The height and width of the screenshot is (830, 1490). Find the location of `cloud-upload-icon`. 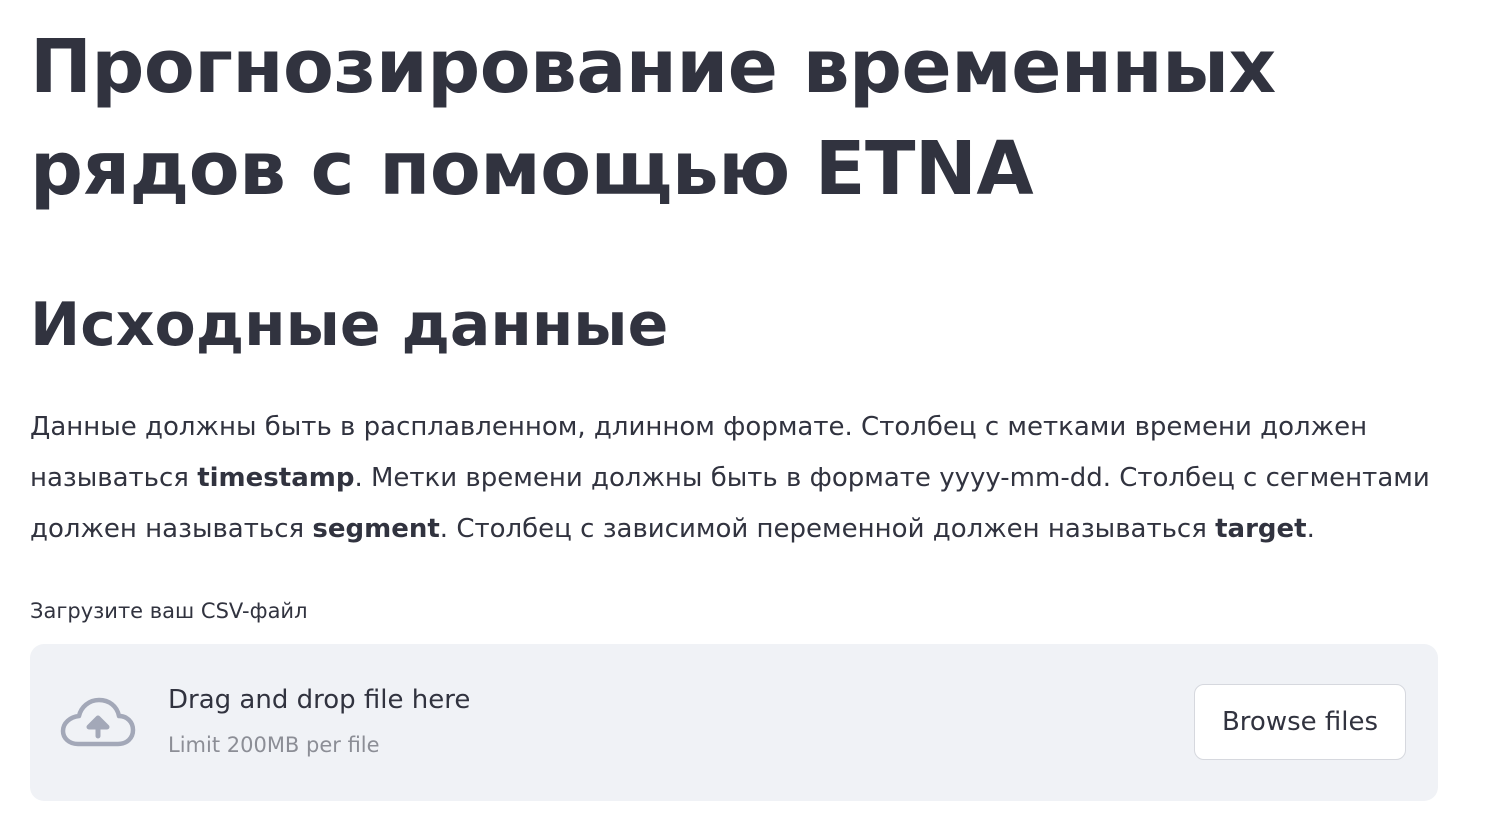

cloud-upload-icon is located at coordinates (98, 722).